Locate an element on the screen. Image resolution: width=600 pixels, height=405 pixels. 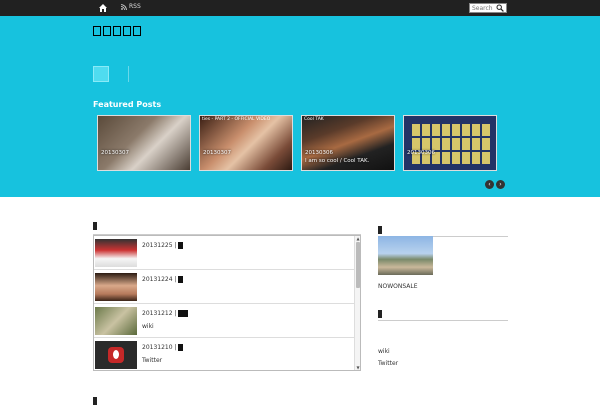
list-item: 20131224 | is located at coordinates (224, 287).